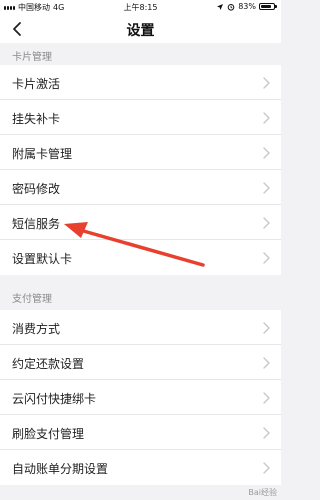 This screenshot has width=320, height=500. I want to click on section-header-card-management: 卡片管理, so click(140, 54).